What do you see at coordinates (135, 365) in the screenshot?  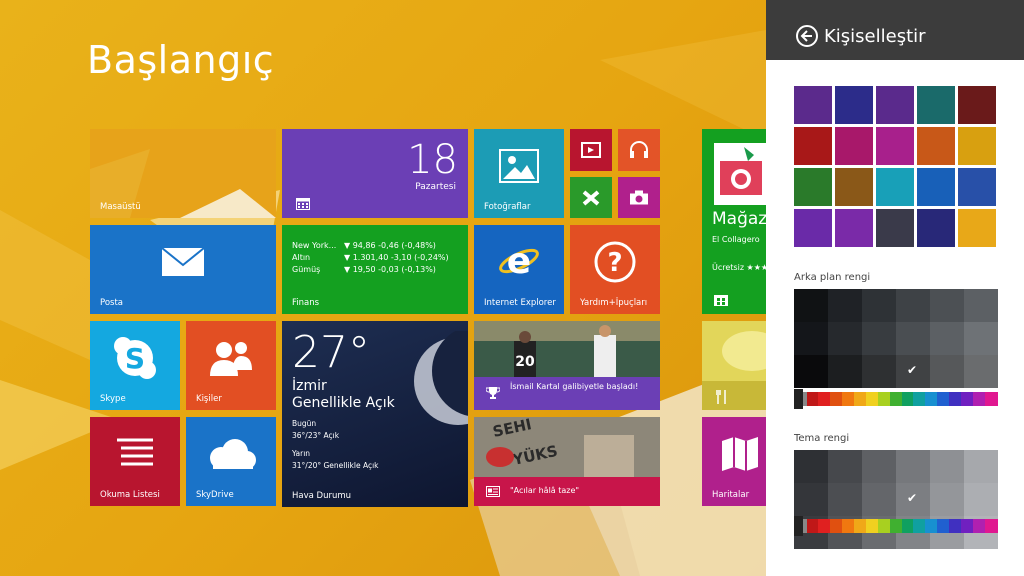 I see `tile-skype: S Skype` at bounding box center [135, 365].